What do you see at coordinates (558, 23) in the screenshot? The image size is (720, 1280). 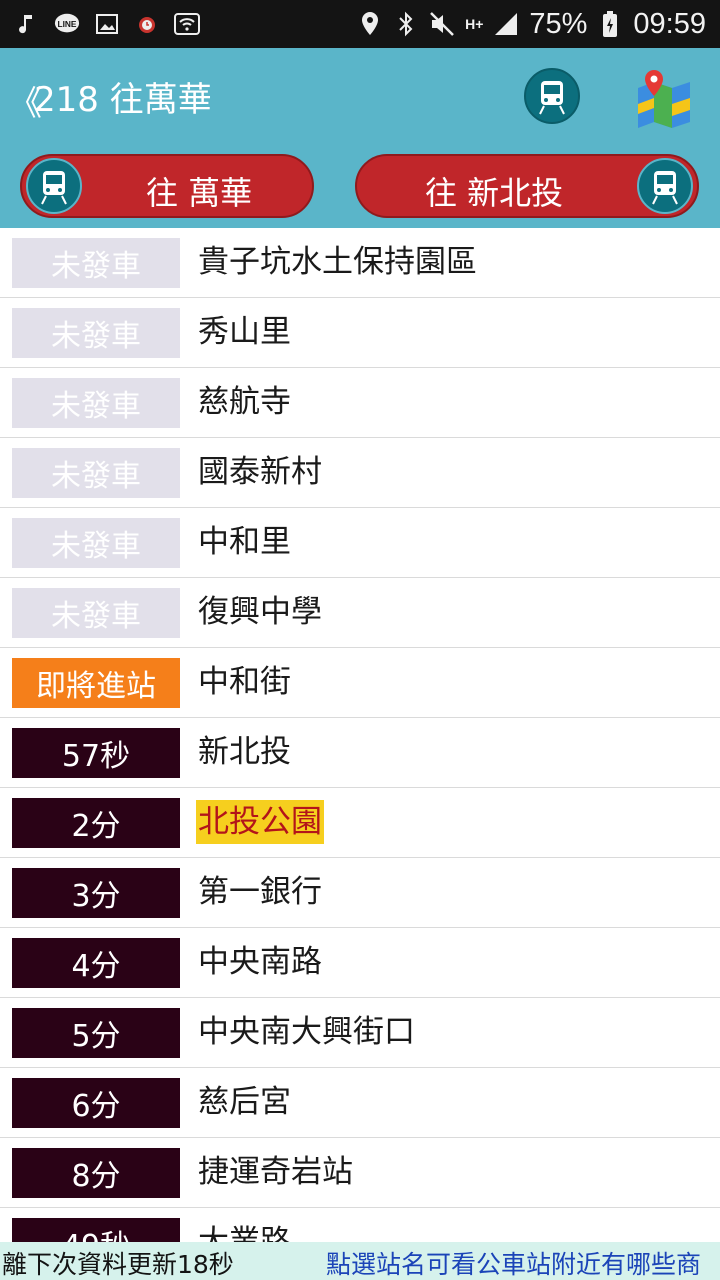 I see `battery-percentage: 75%` at bounding box center [558, 23].